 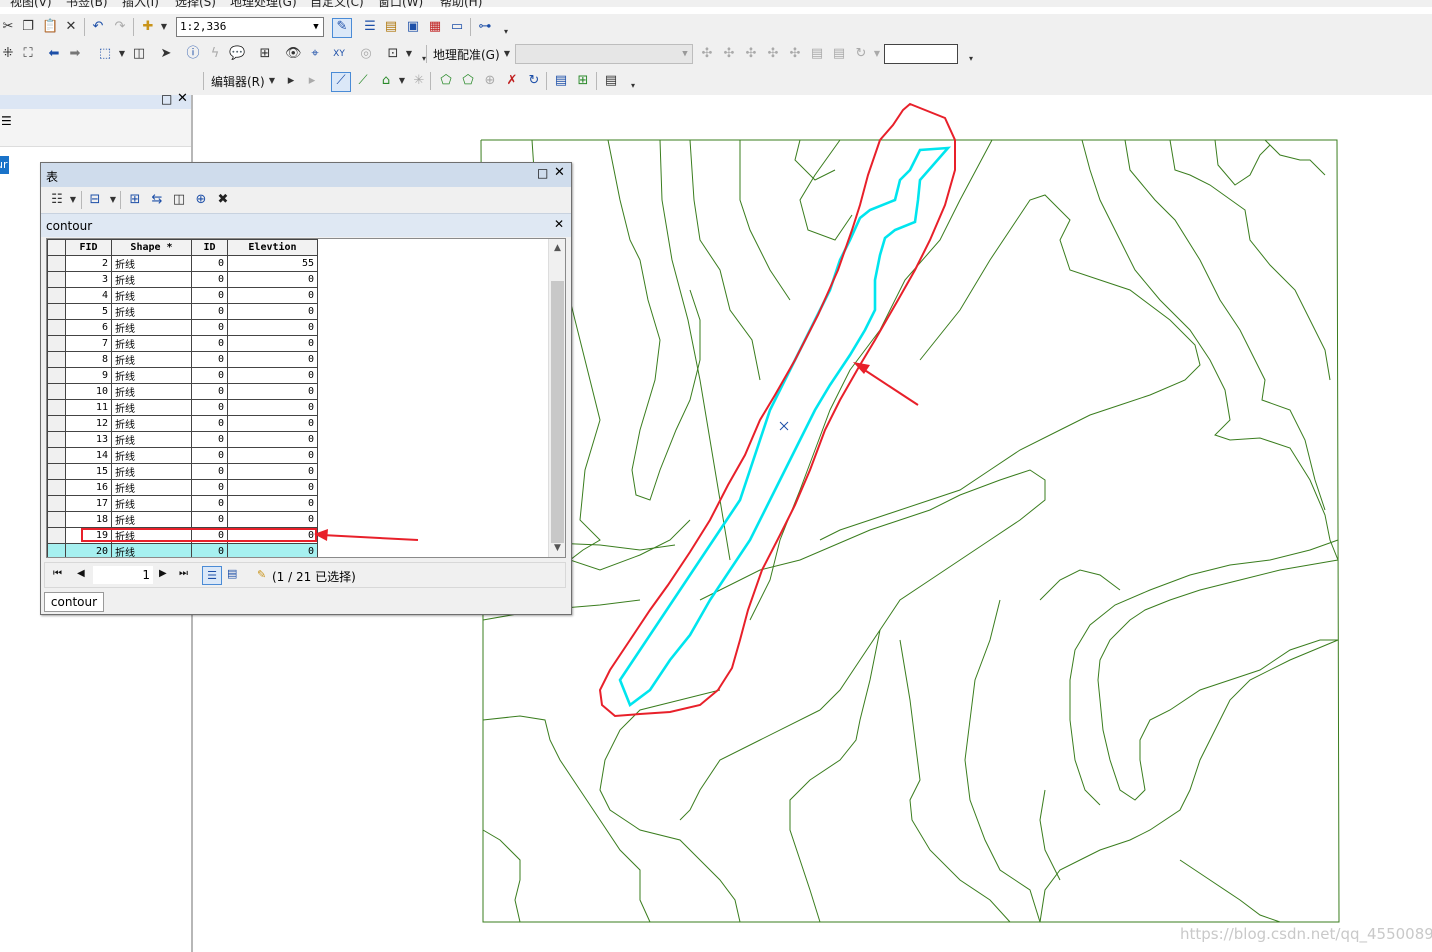 What do you see at coordinates (341, 82) in the screenshot?
I see `straight-segment-icon: ⟋` at bounding box center [341, 82].